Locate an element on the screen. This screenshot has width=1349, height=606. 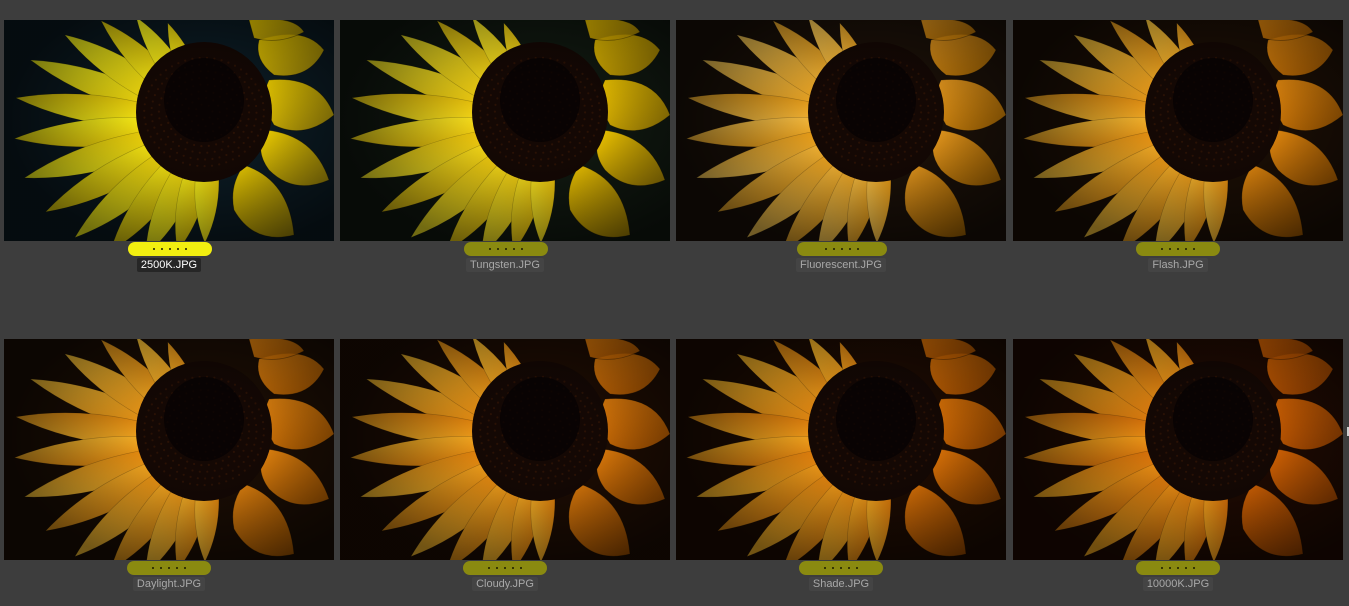
filename-label: Fluorescent.JPG is located at coordinates (841, 265).